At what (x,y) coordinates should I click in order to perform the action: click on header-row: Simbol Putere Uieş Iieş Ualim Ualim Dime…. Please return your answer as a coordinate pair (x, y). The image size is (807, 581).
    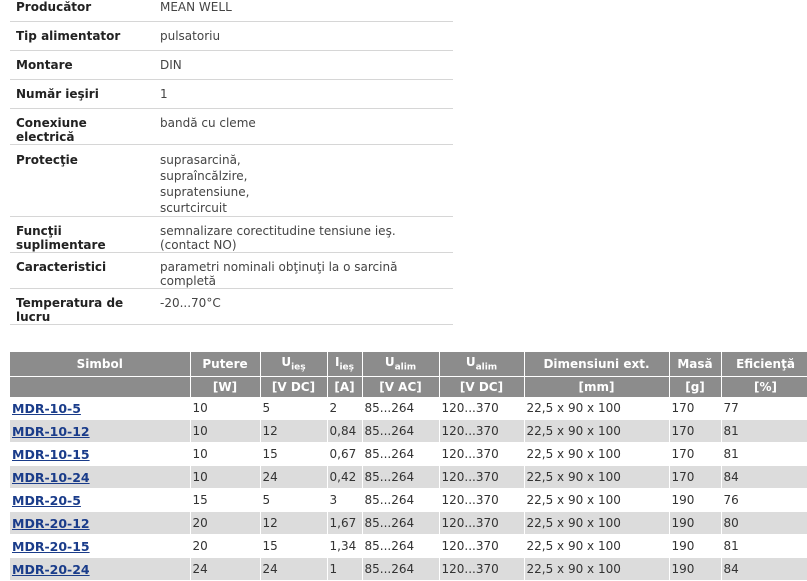
    Looking at the image, I should click on (408, 364).